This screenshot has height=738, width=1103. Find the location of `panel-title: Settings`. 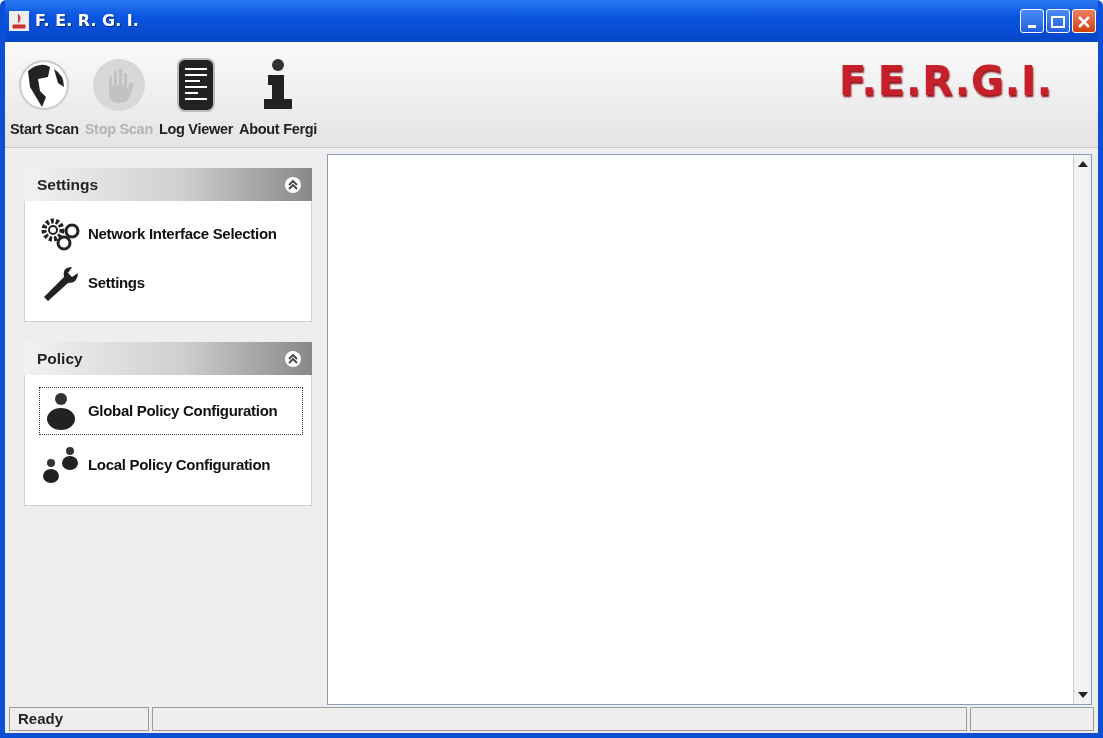

panel-title: Settings is located at coordinates (68, 184).